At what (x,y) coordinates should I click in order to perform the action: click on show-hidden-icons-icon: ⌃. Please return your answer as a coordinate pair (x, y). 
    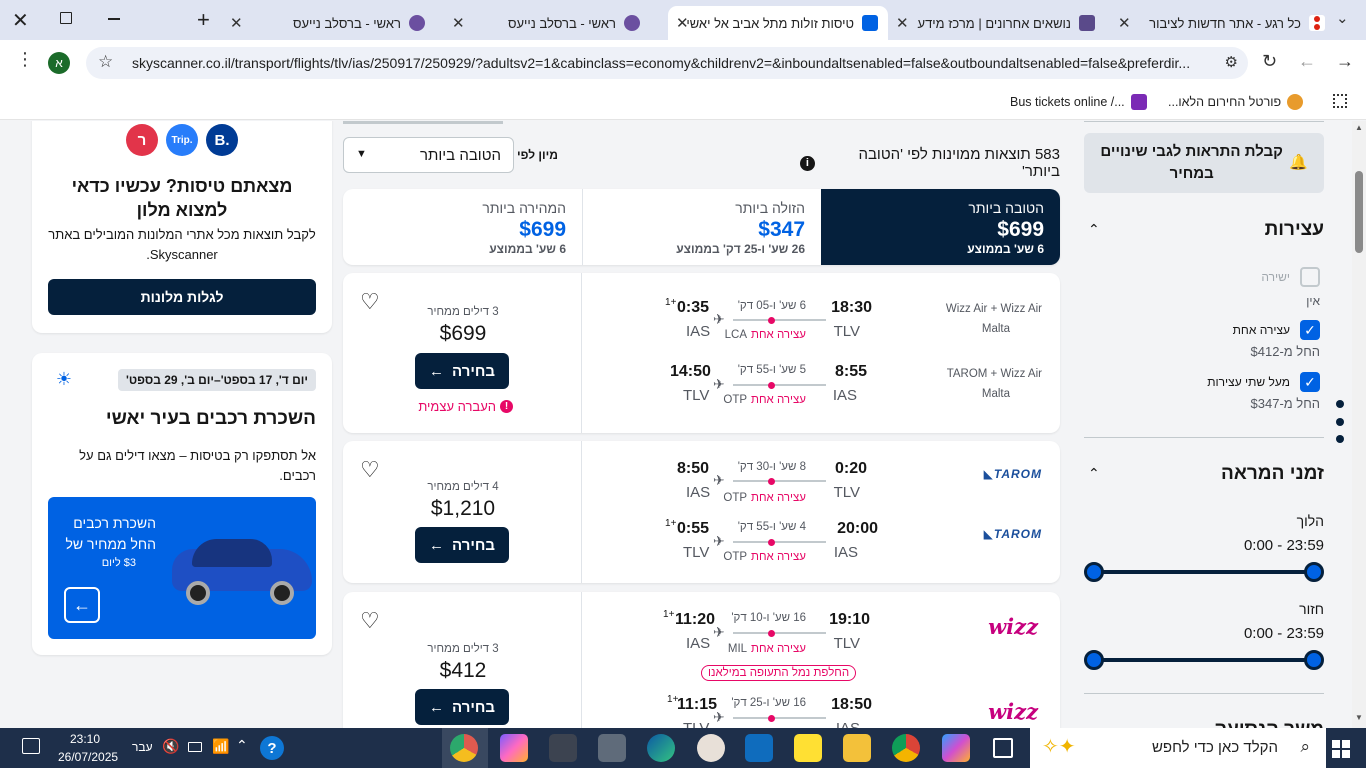
    Looking at the image, I should click on (242, 745).